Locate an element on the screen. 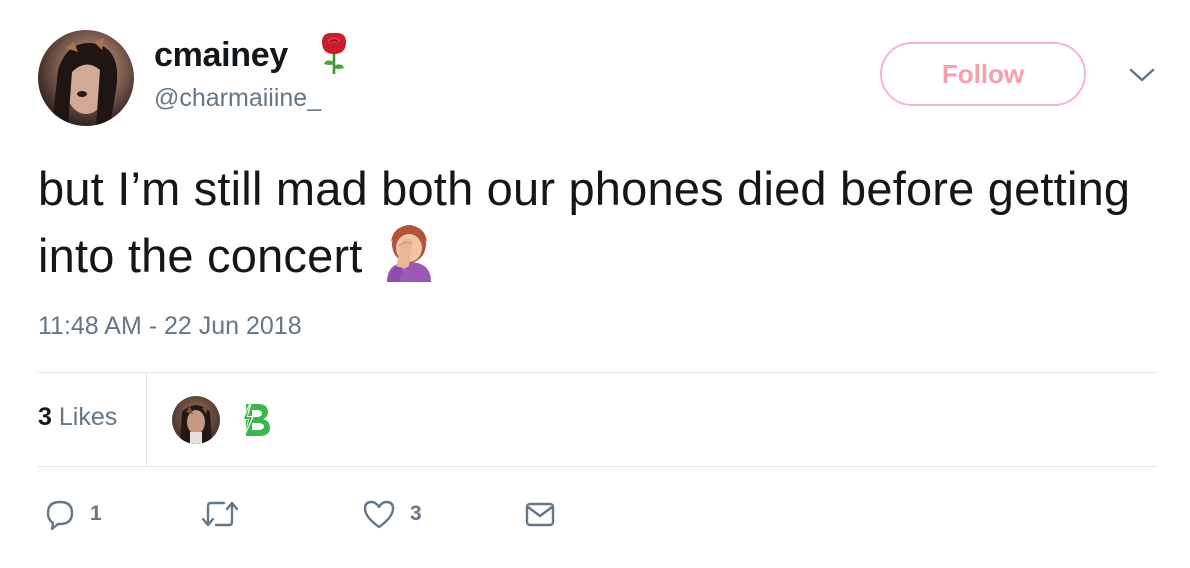 The image size is (1190, 568). reply-button: 1 is located at coordinates (73, 514).